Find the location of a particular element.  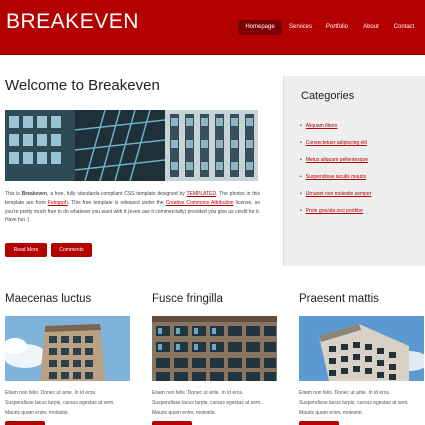

intro-text-part: This is is located at coordinates (13, 194).